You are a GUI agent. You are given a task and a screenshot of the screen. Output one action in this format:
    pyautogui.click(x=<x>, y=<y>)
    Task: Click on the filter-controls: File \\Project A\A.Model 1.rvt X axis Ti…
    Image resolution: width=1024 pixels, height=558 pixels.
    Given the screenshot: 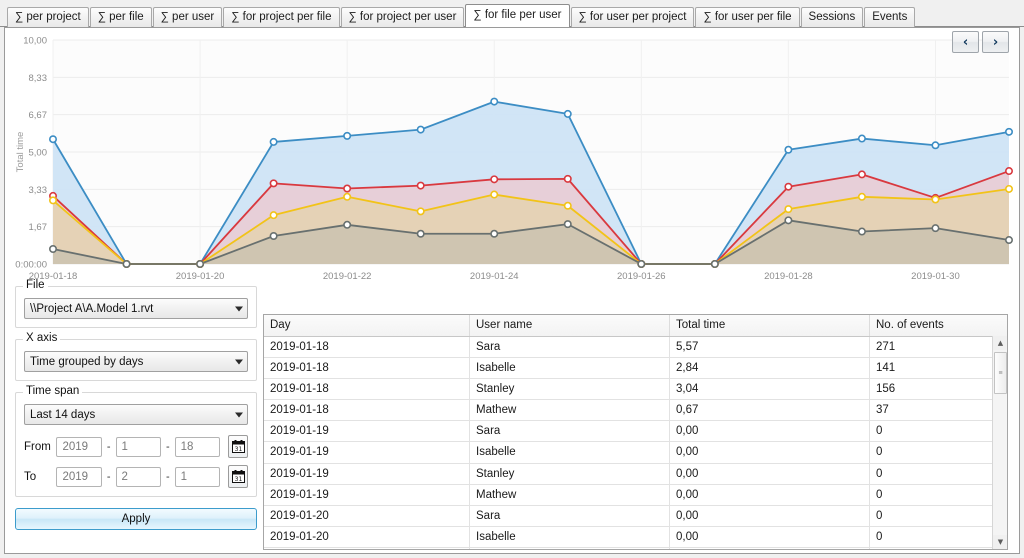 What is the action you would take?
    pyautogui.click(x=136, y=415)
    